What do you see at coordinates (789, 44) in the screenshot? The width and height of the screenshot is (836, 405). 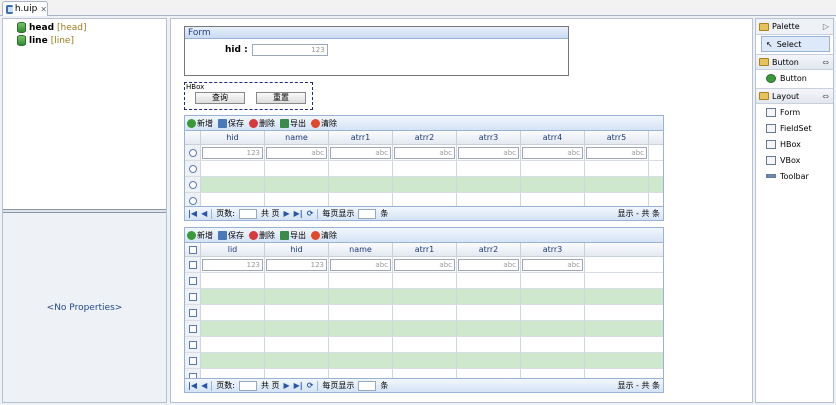 I see `select-tool-label: Select` at bounding box center [789, 44].